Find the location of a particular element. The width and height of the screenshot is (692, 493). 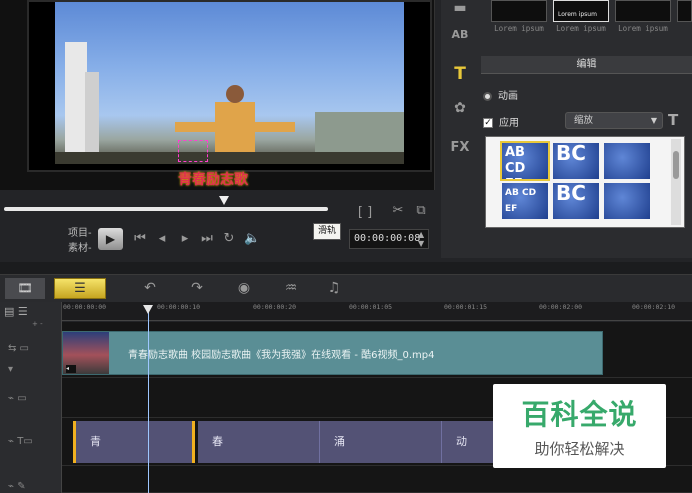

apply-option: ✓ 应用 is located at coordinates (501, 121).